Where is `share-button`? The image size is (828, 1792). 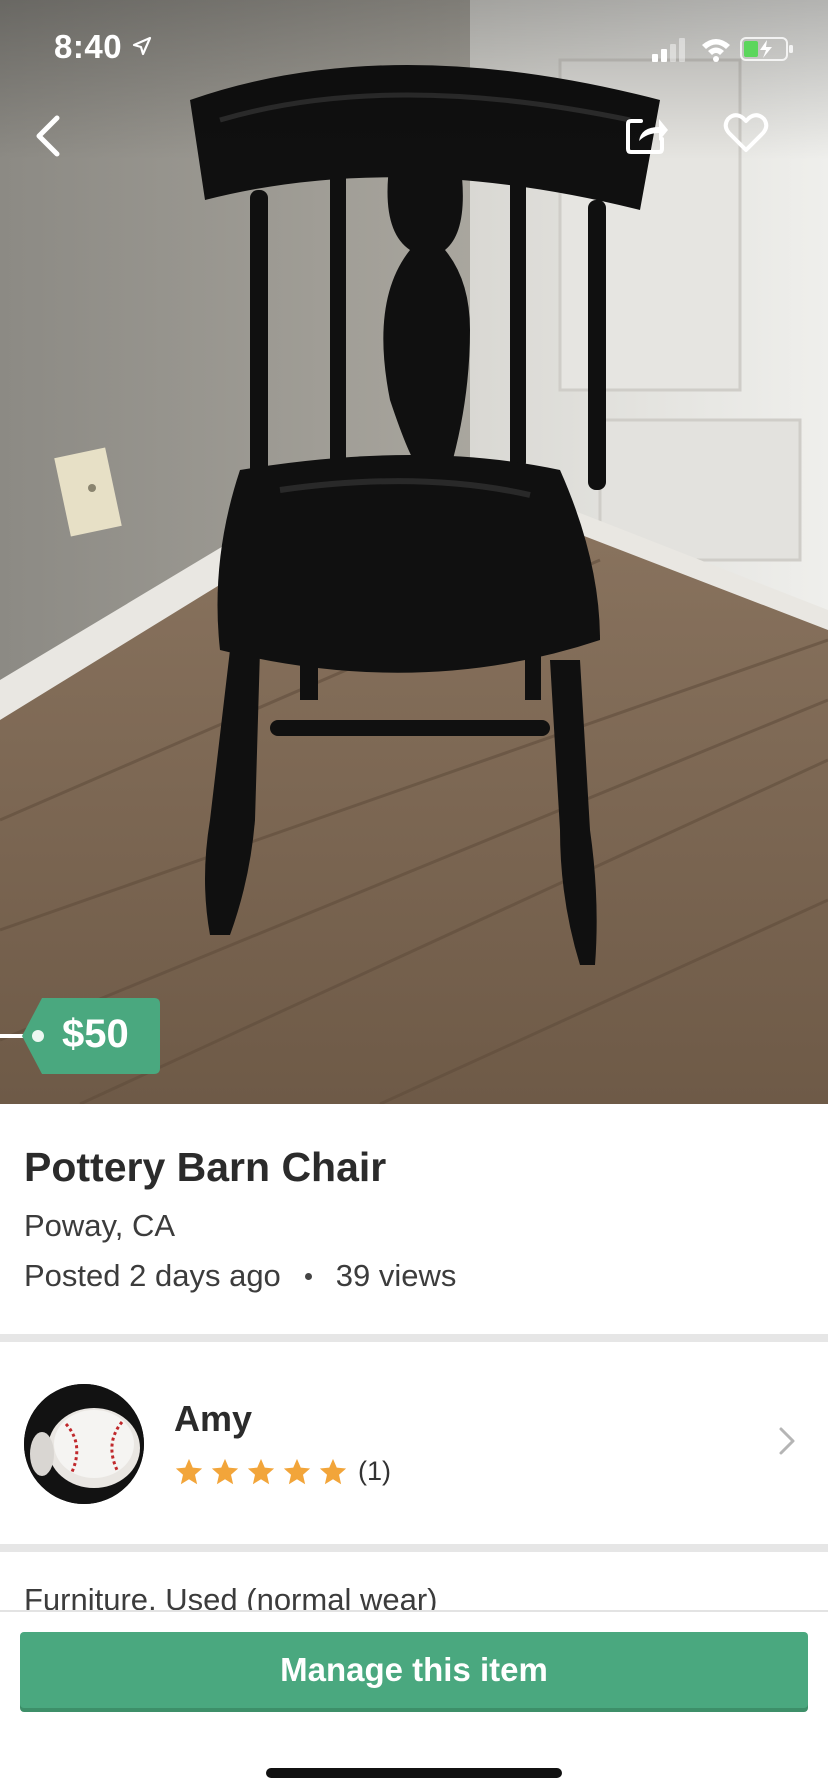
share-button is located at coordinates (647, 133).